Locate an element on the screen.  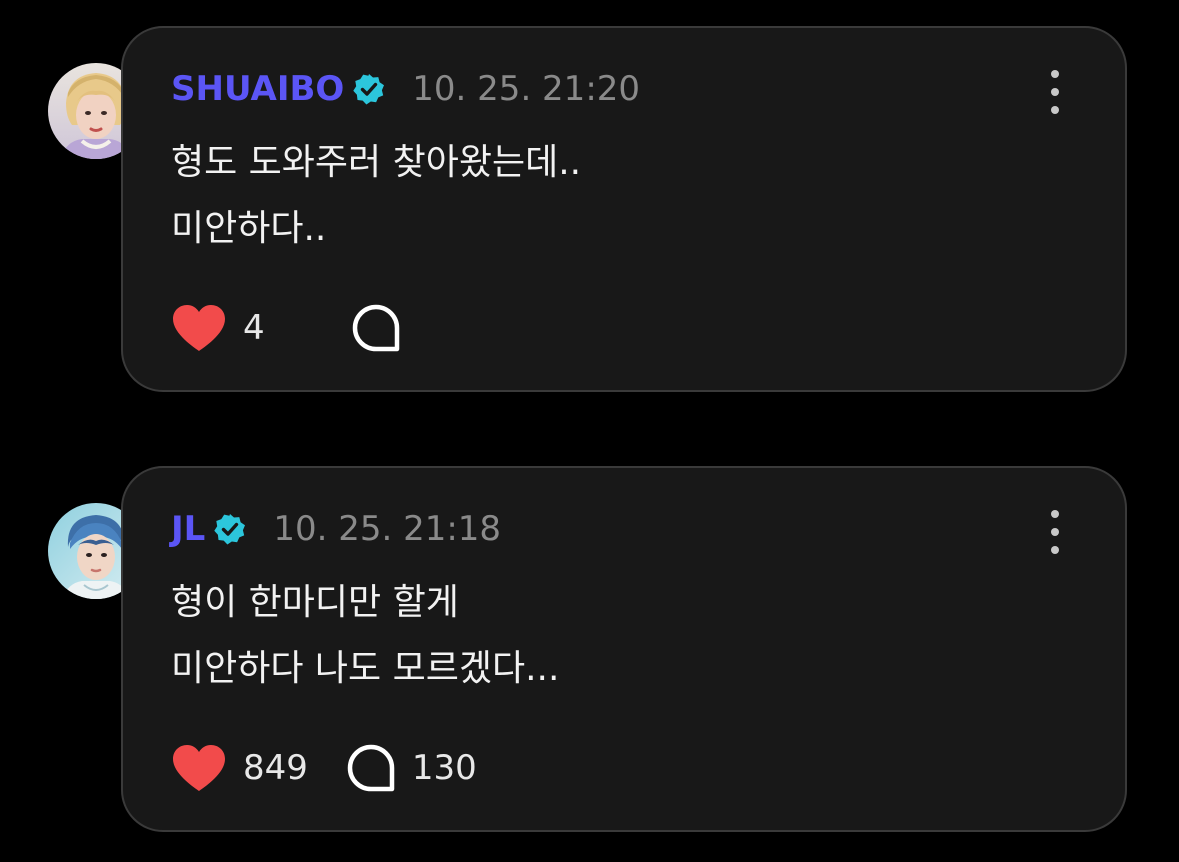
like-count: 4 is located at coordinates (254, 328).